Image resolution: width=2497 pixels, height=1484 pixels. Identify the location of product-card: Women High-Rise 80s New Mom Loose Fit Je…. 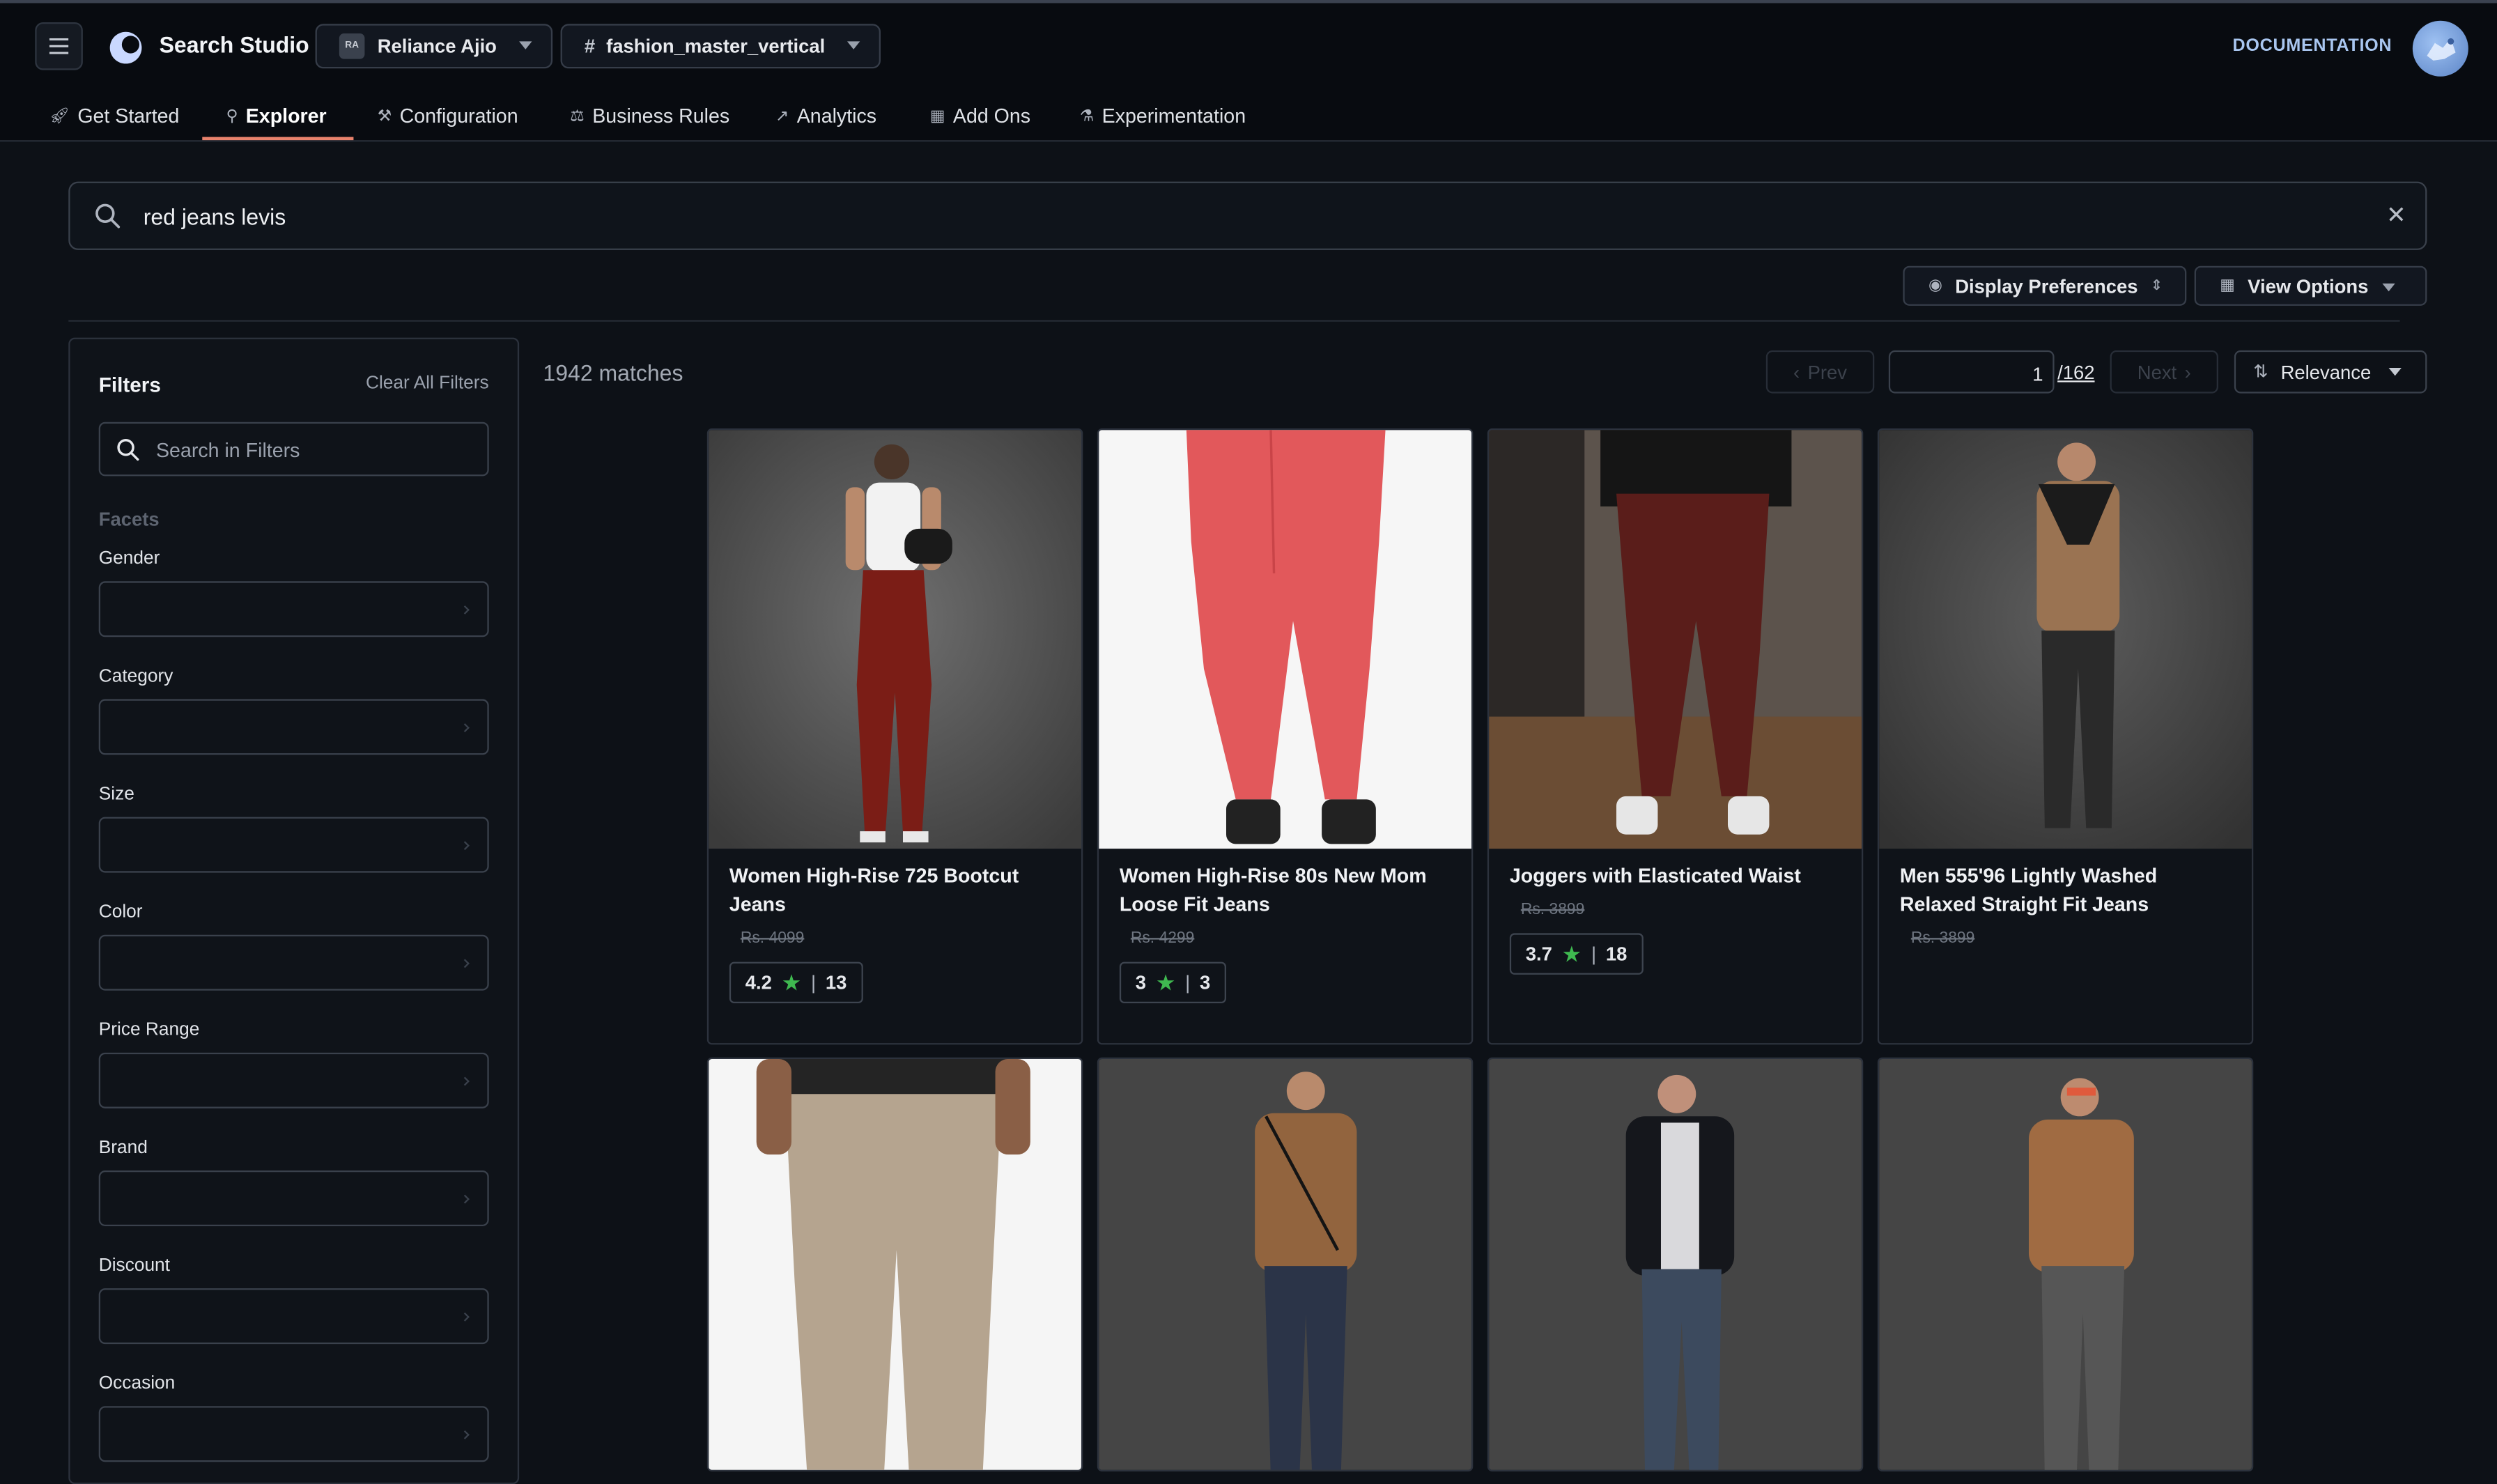
(1285, 736).